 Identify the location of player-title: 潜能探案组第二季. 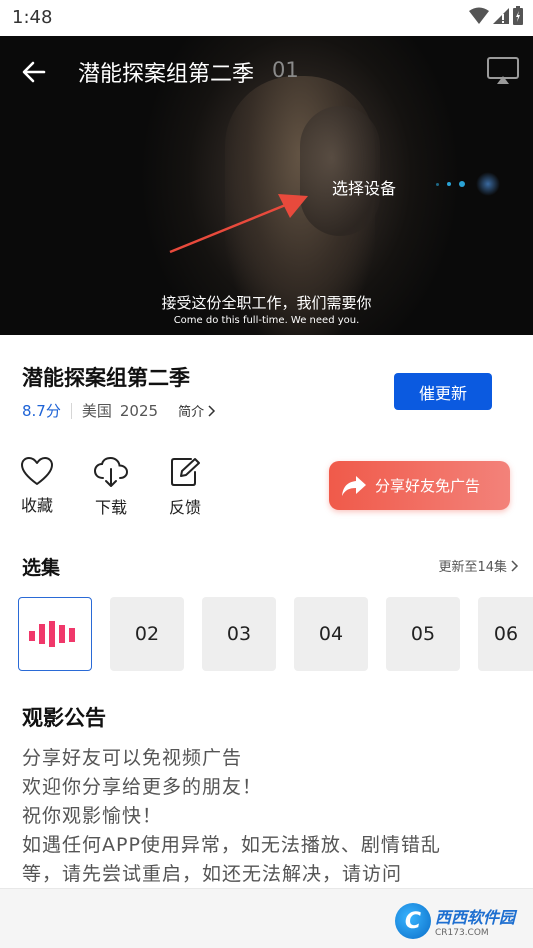
(166, 74).